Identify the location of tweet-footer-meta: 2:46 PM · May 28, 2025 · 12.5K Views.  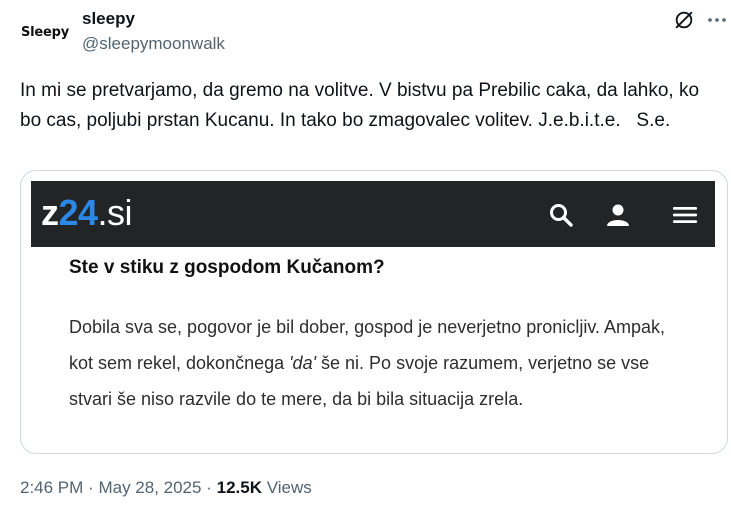
(166, 488).